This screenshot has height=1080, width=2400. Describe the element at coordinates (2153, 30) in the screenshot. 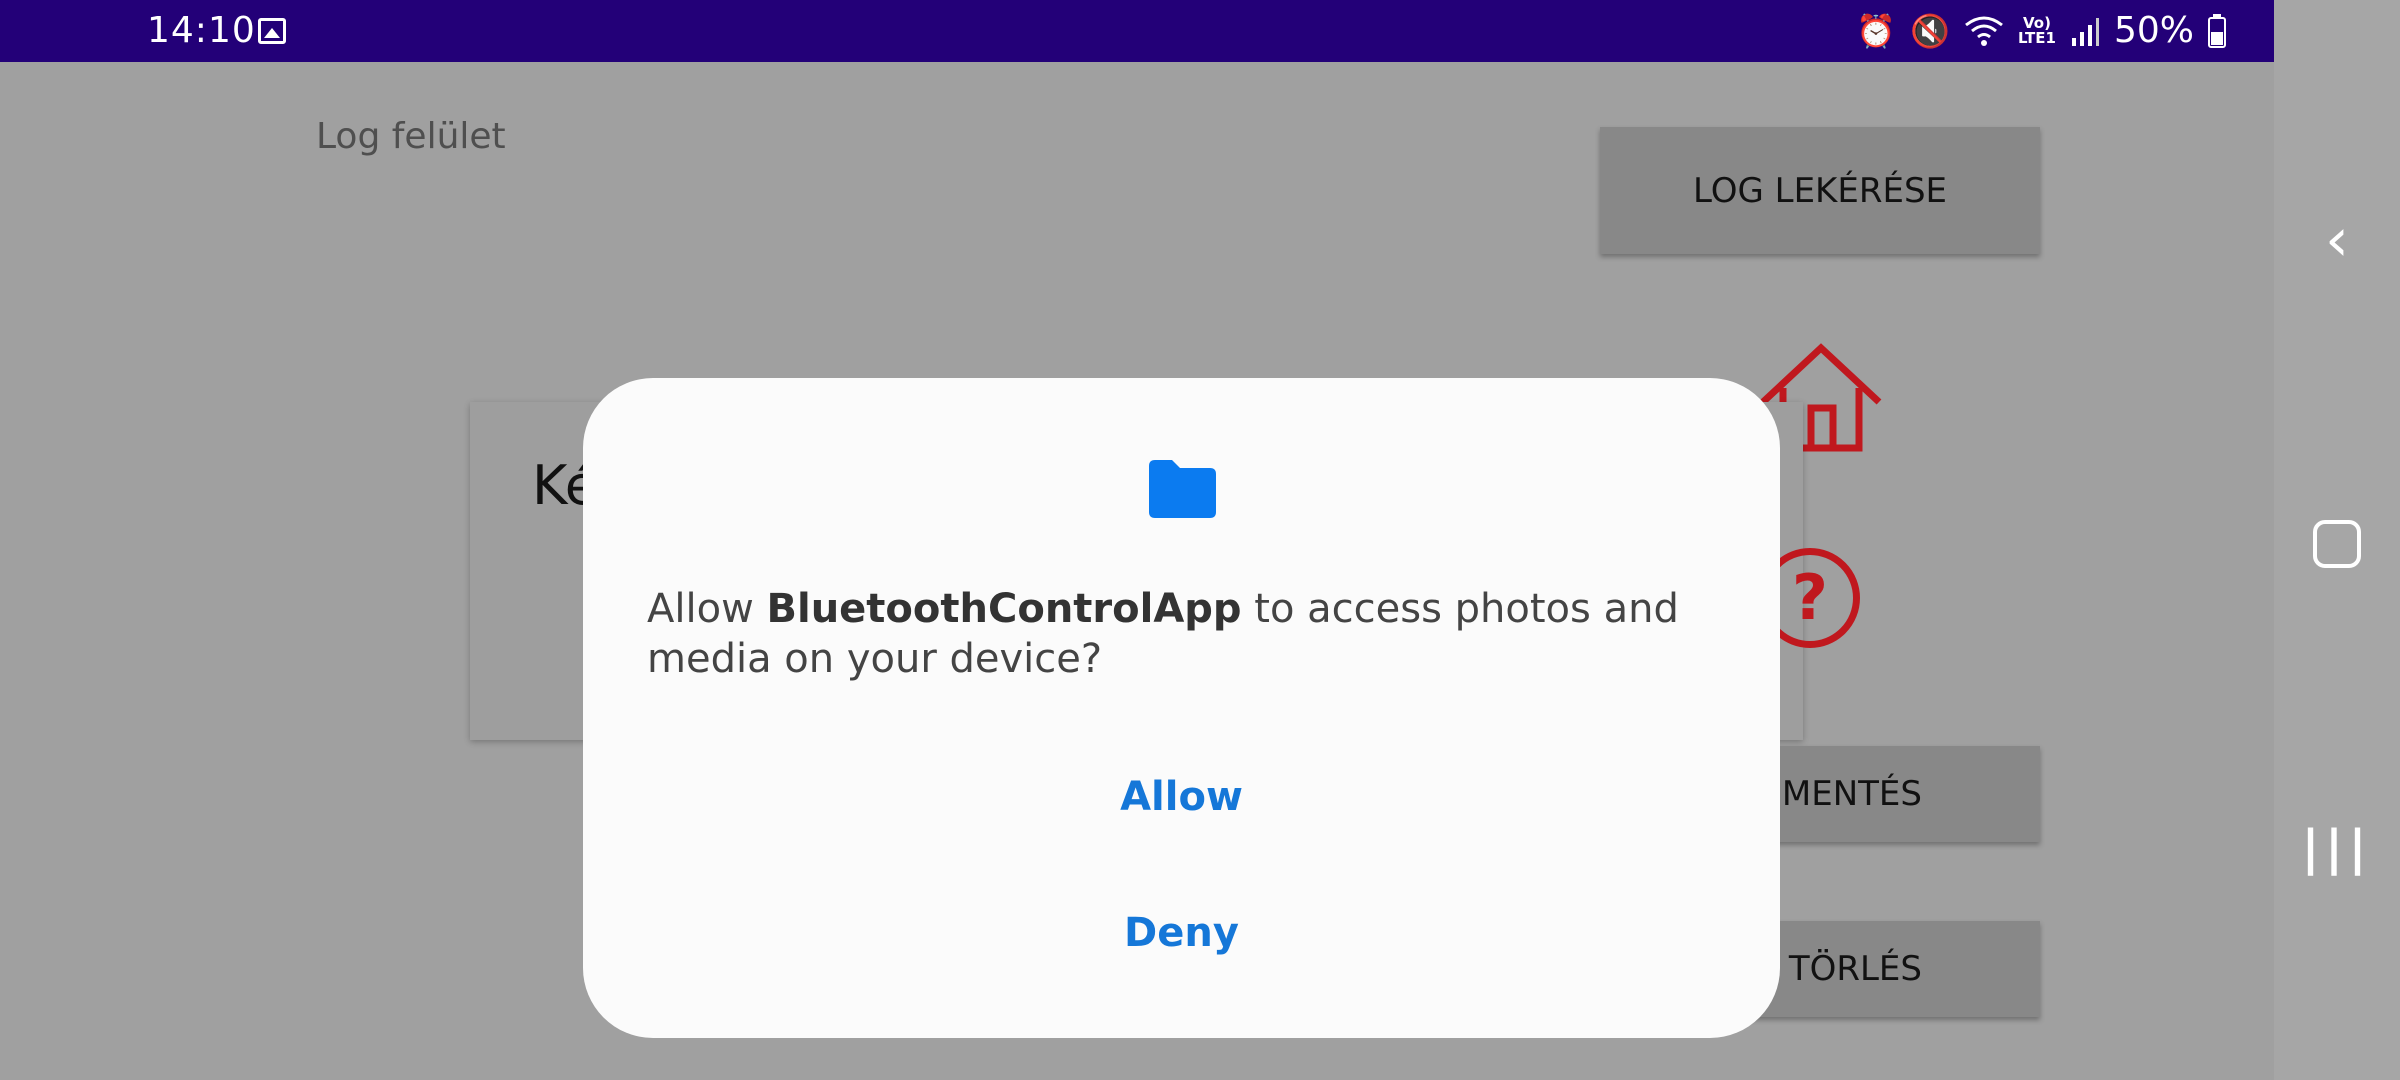

I see `battery-percent: 50%` at that location.